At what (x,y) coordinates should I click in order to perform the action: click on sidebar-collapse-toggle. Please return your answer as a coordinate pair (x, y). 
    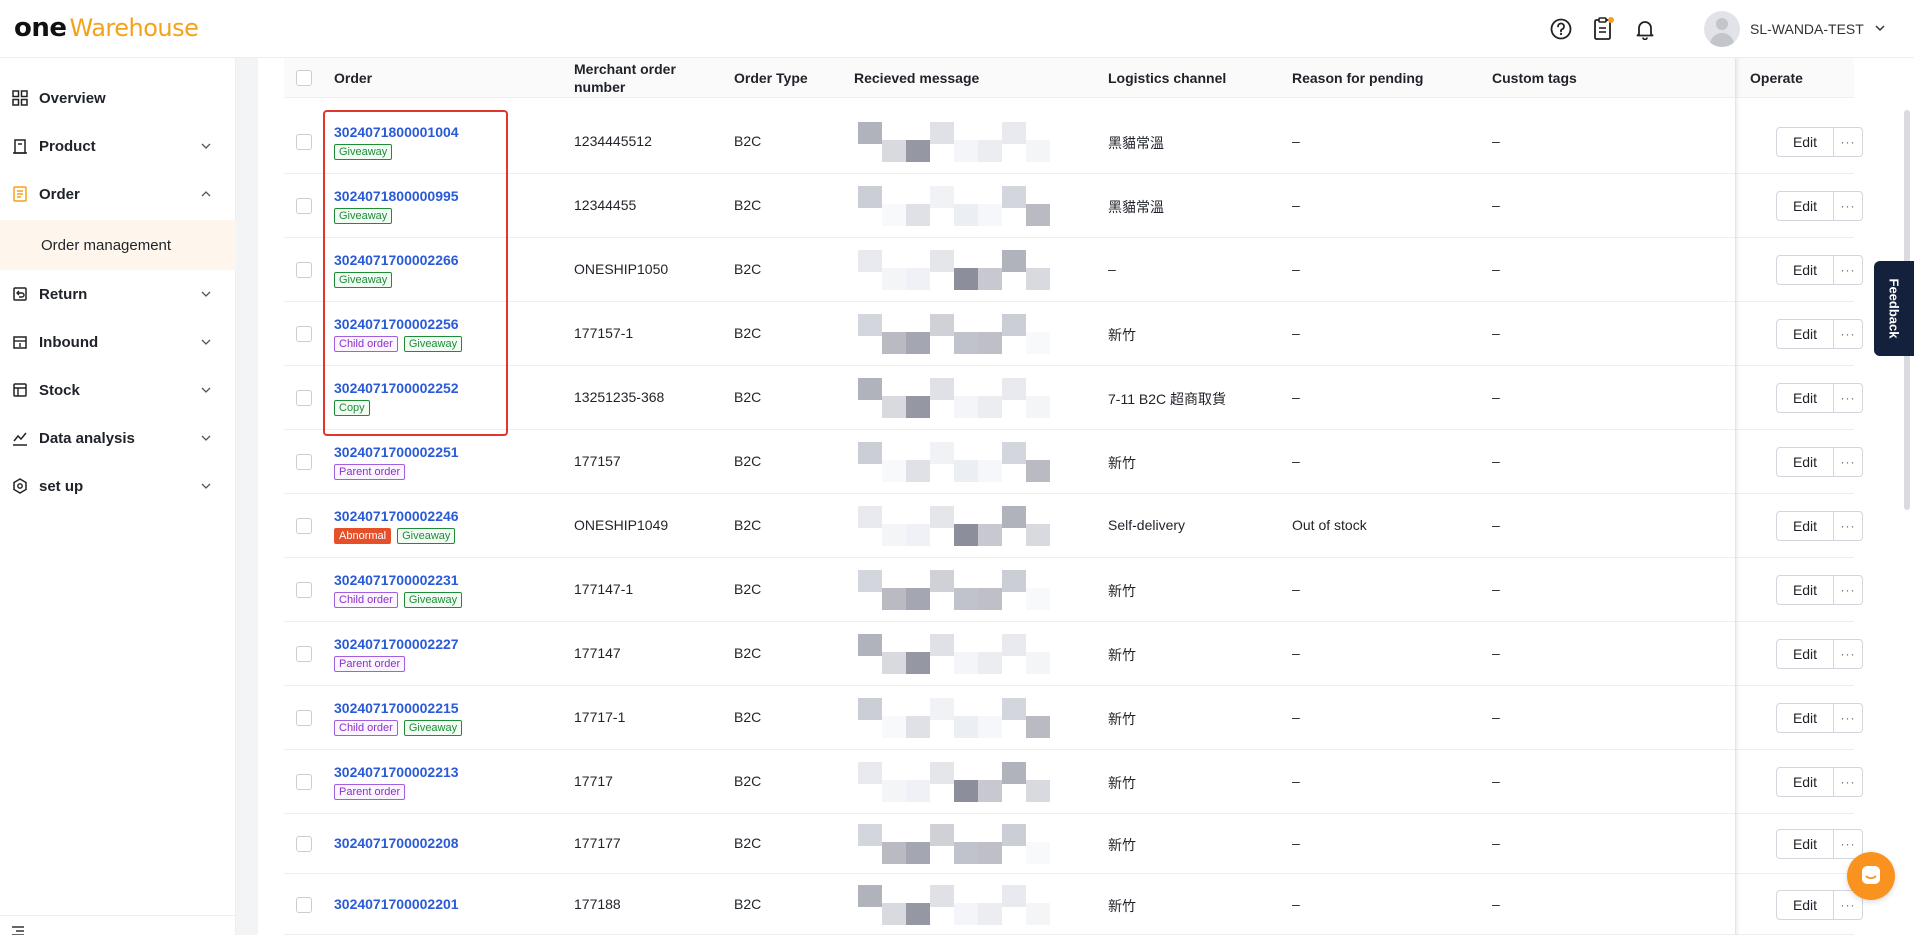
    Looking at the image, I should click on (118, 925).